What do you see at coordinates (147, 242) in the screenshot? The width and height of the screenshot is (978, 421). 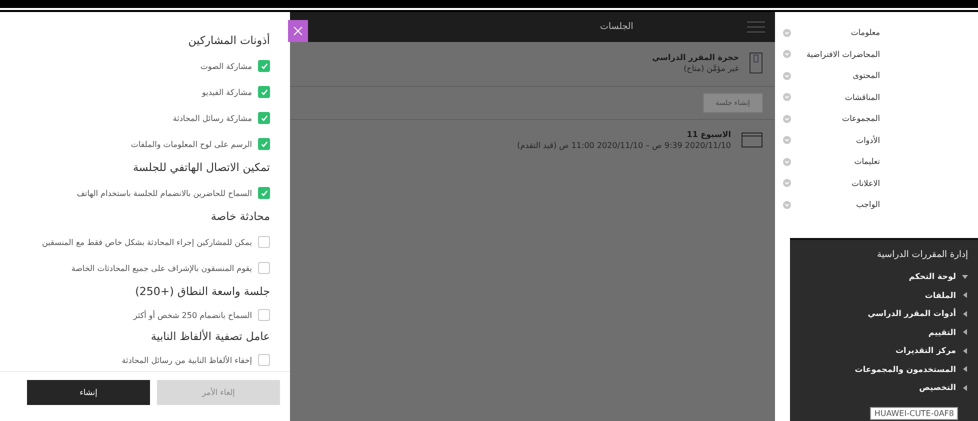 I see `option-label: يمكن للمشاركين إجراء المحادثة بشكل خاص فقط مع المنسقين` at bounding box center [147, 242].